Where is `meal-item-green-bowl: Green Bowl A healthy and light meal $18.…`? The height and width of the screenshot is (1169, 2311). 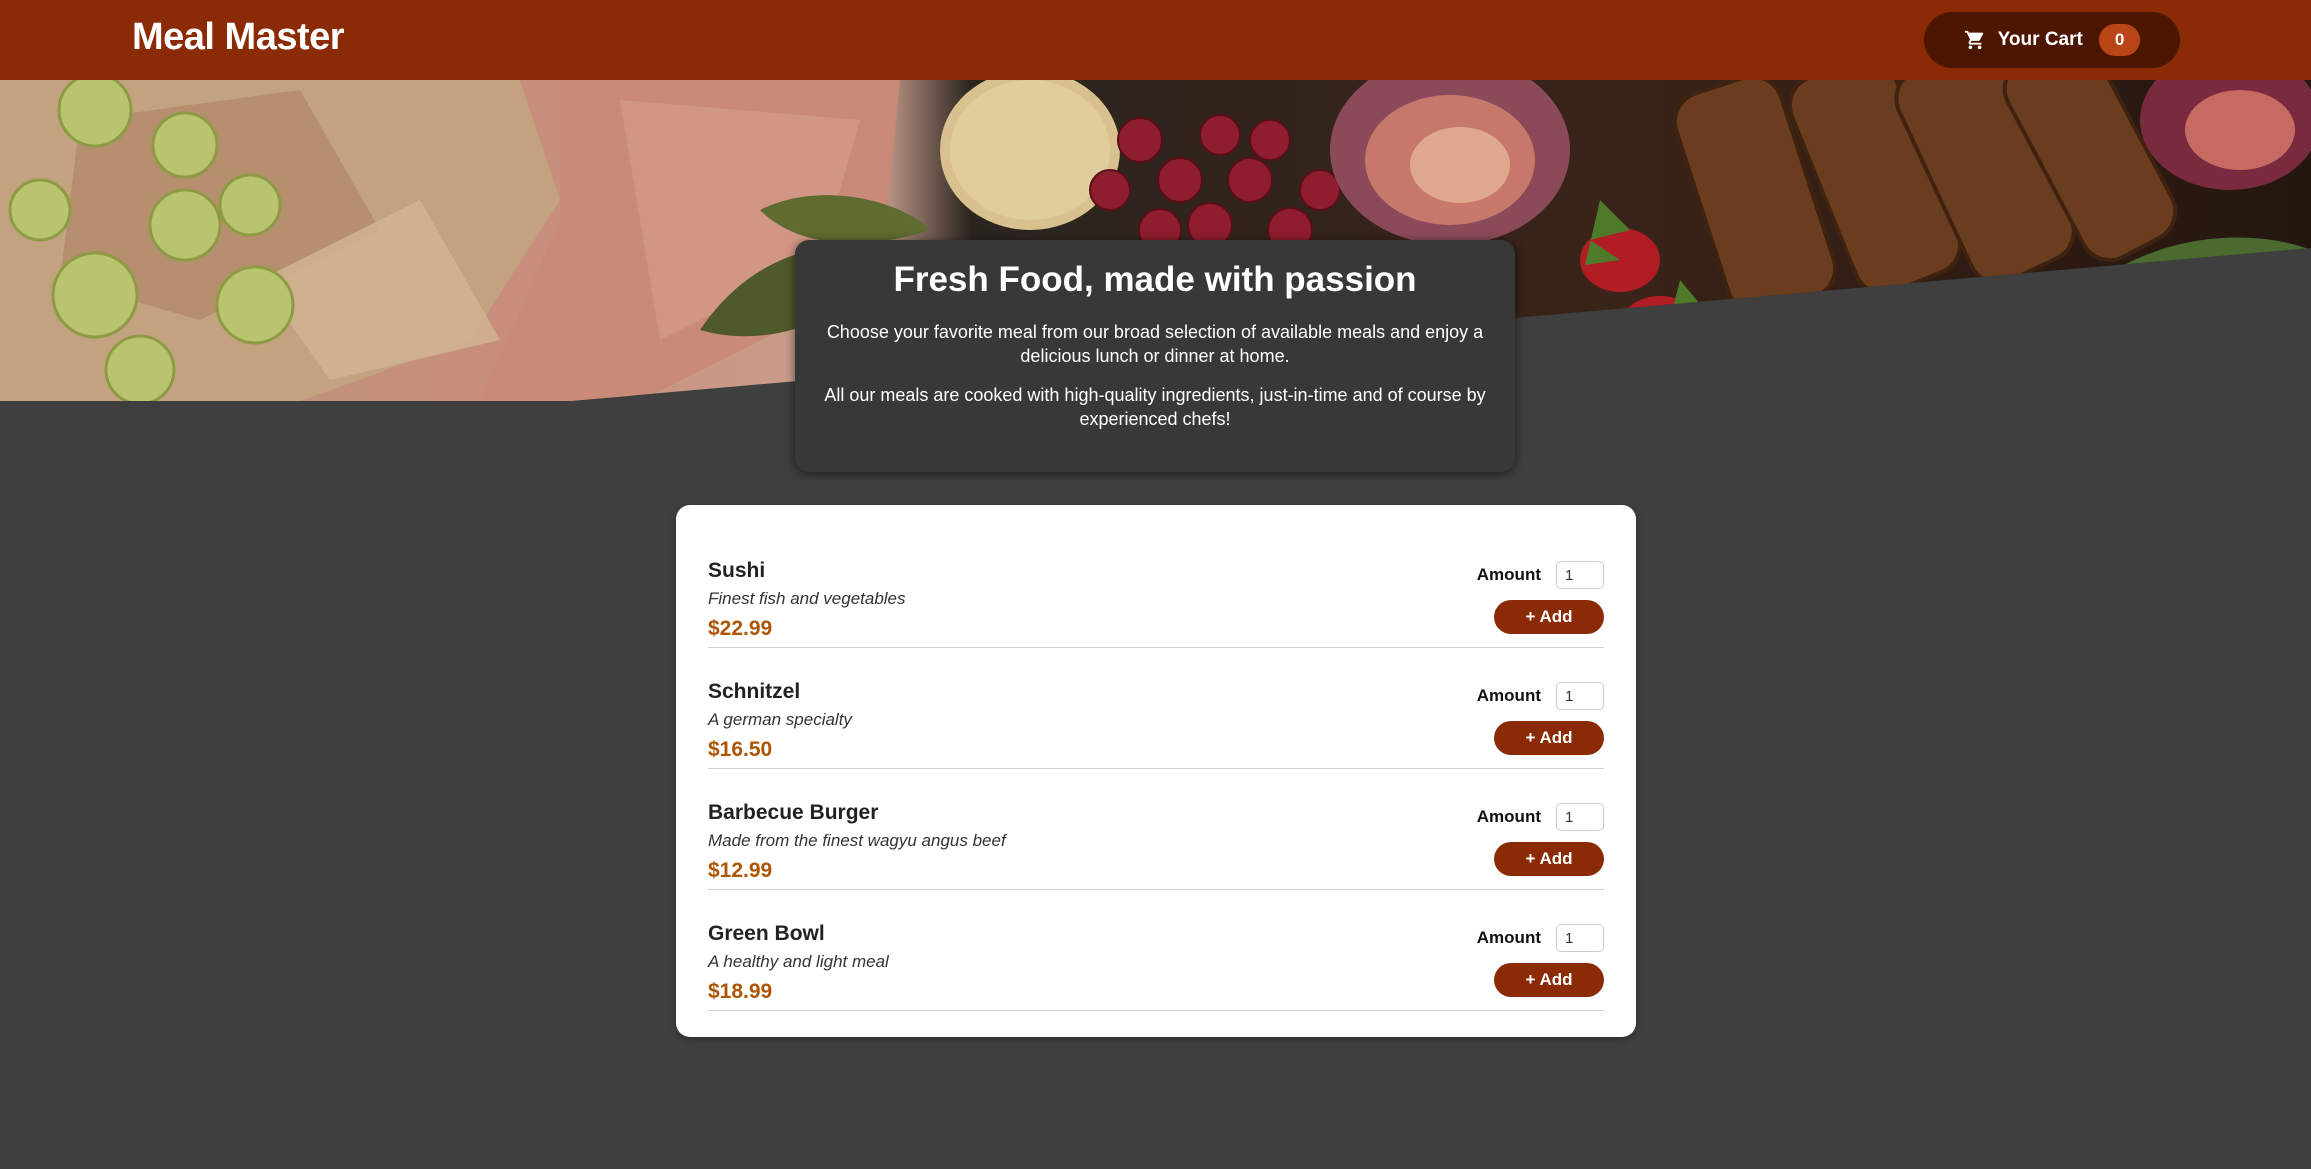 meal-item-green-bowl: Green Bowl A healthy and light meal $18.… is located at coordinates (1156, 950).